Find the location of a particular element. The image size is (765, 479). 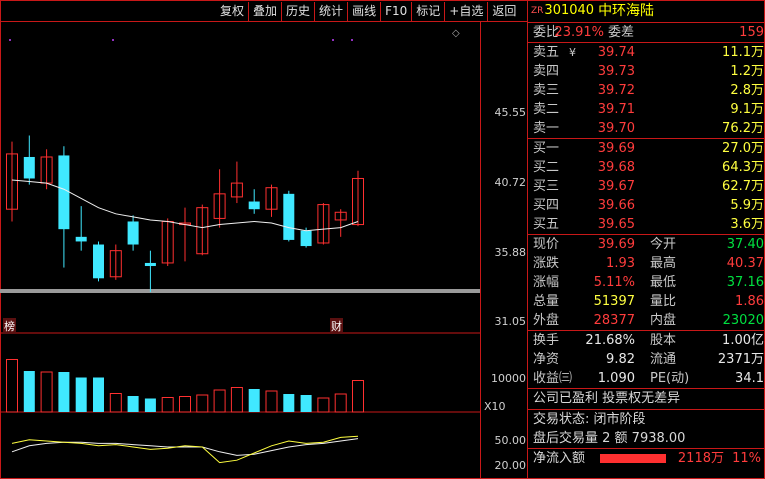

settings-icon: ◇ is located at coordinates (456, 33).